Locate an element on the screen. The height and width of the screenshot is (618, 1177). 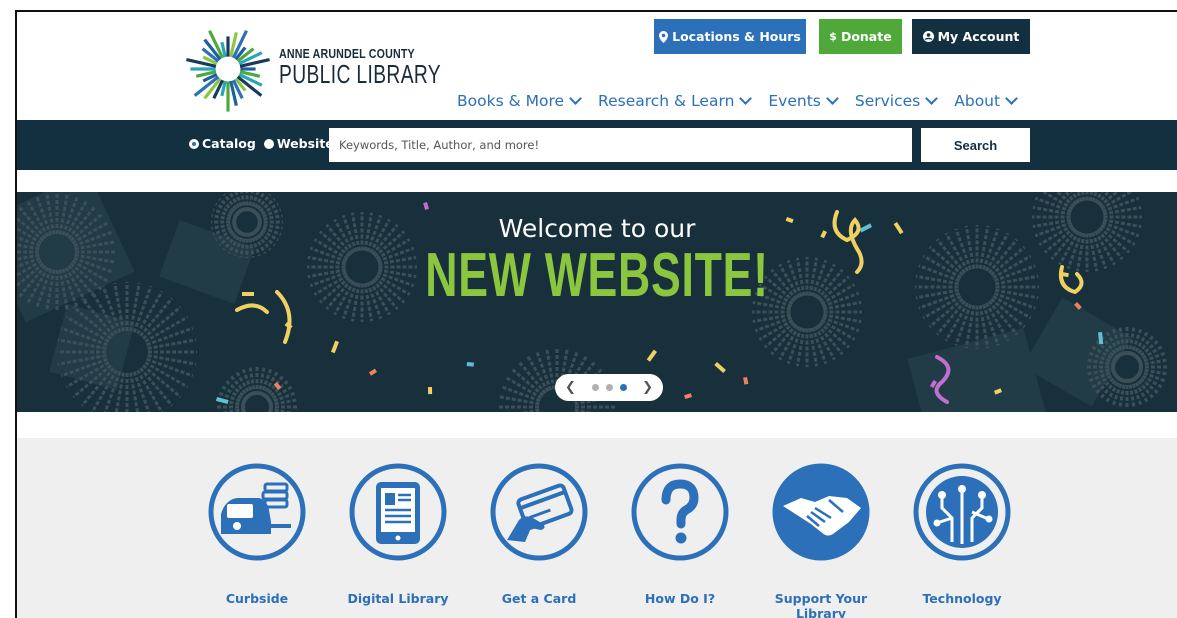
library-logo-mark is located at coordinates (228, 70).